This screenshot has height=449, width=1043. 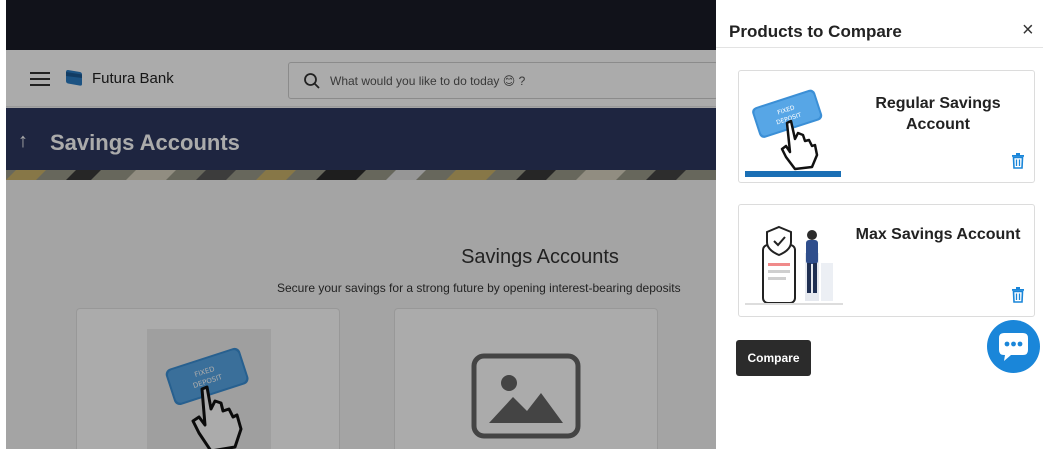 I want to click on close-icon: ×, so click(x=1028, y=30).